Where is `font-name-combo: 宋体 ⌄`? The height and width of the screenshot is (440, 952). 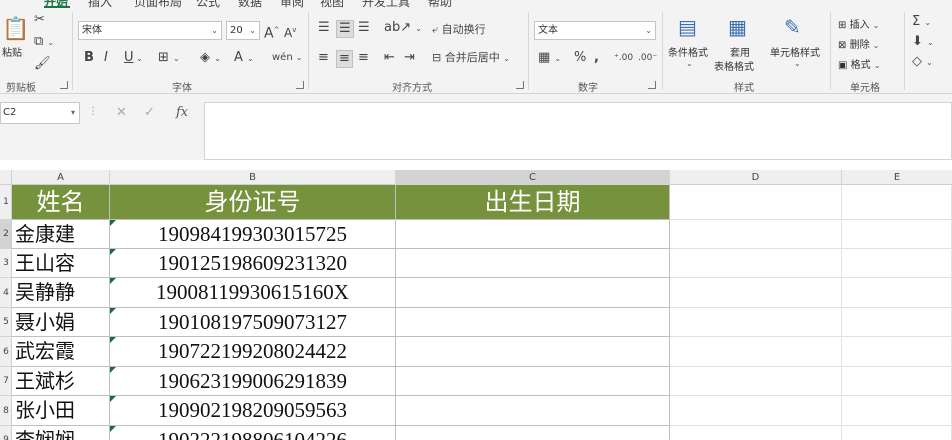
font-name-combo: 宋体 ⌄ is located at coordinates (150, 30).